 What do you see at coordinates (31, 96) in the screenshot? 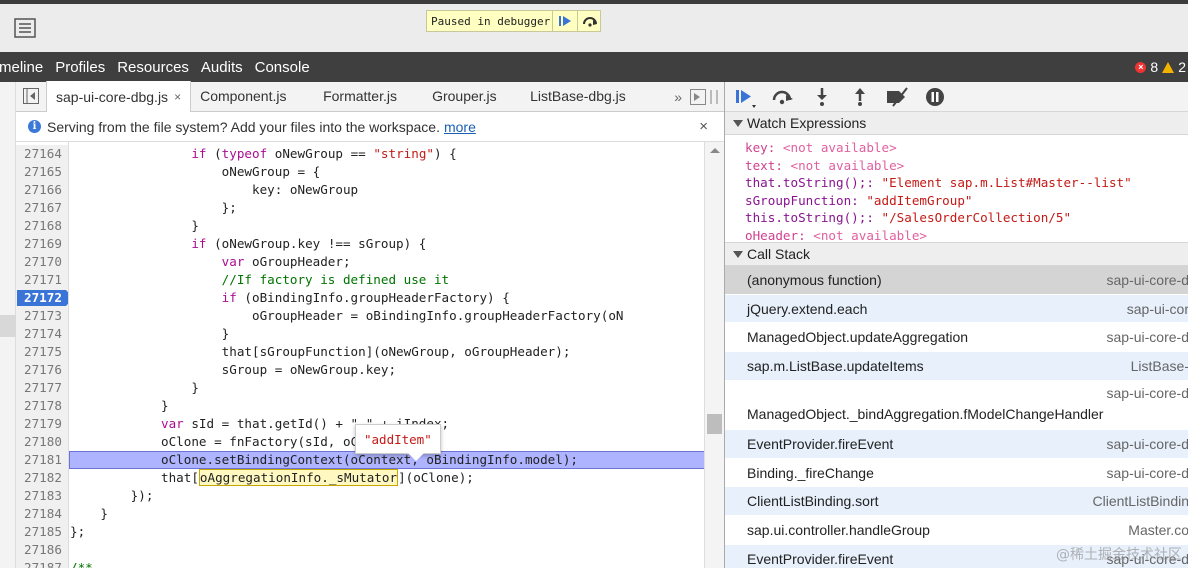
I see `show-navigator-icon` at bounding box center [31, 96].